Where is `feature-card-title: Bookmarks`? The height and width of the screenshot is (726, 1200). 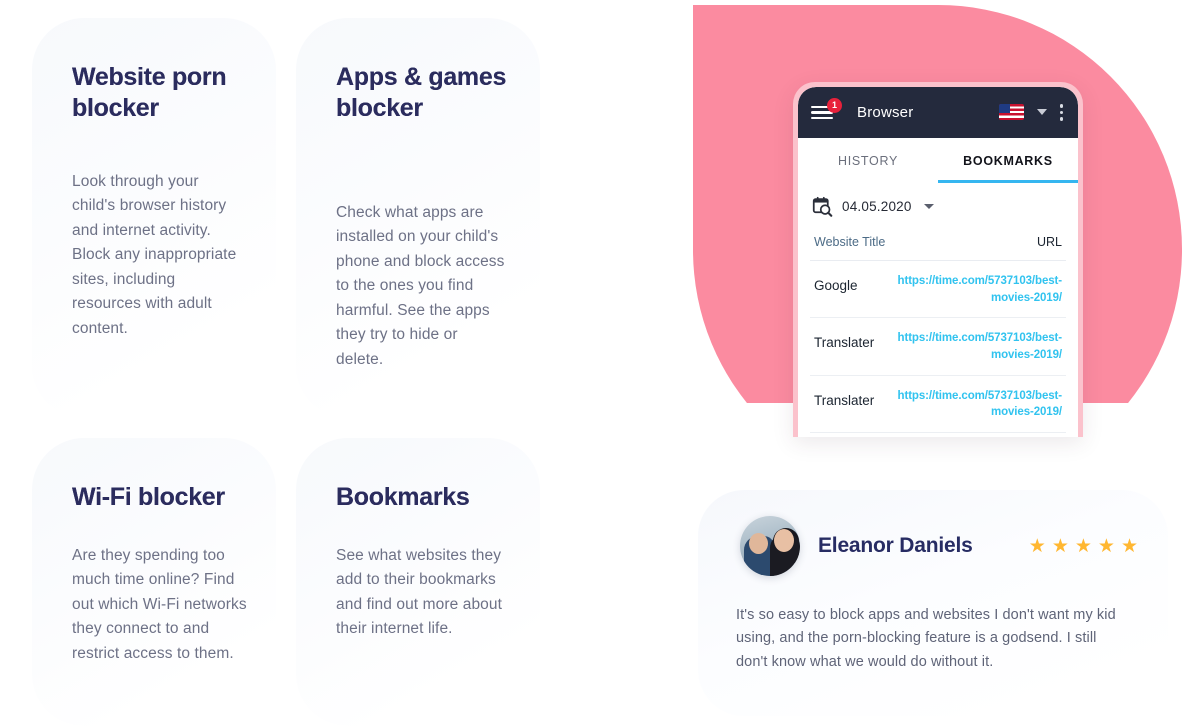 feature-card-title: Bookmarks is located at coordinates (436, 497).